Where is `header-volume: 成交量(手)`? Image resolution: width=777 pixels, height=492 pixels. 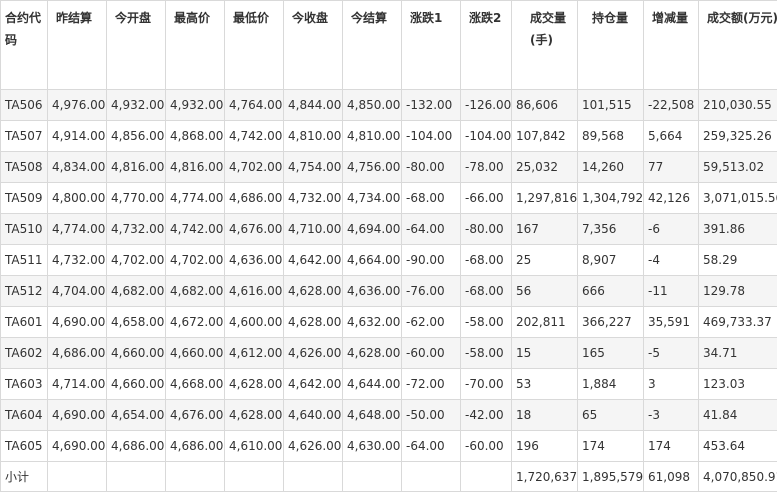 header-volume: 成交量(手) is located at coordinates (545, 45).